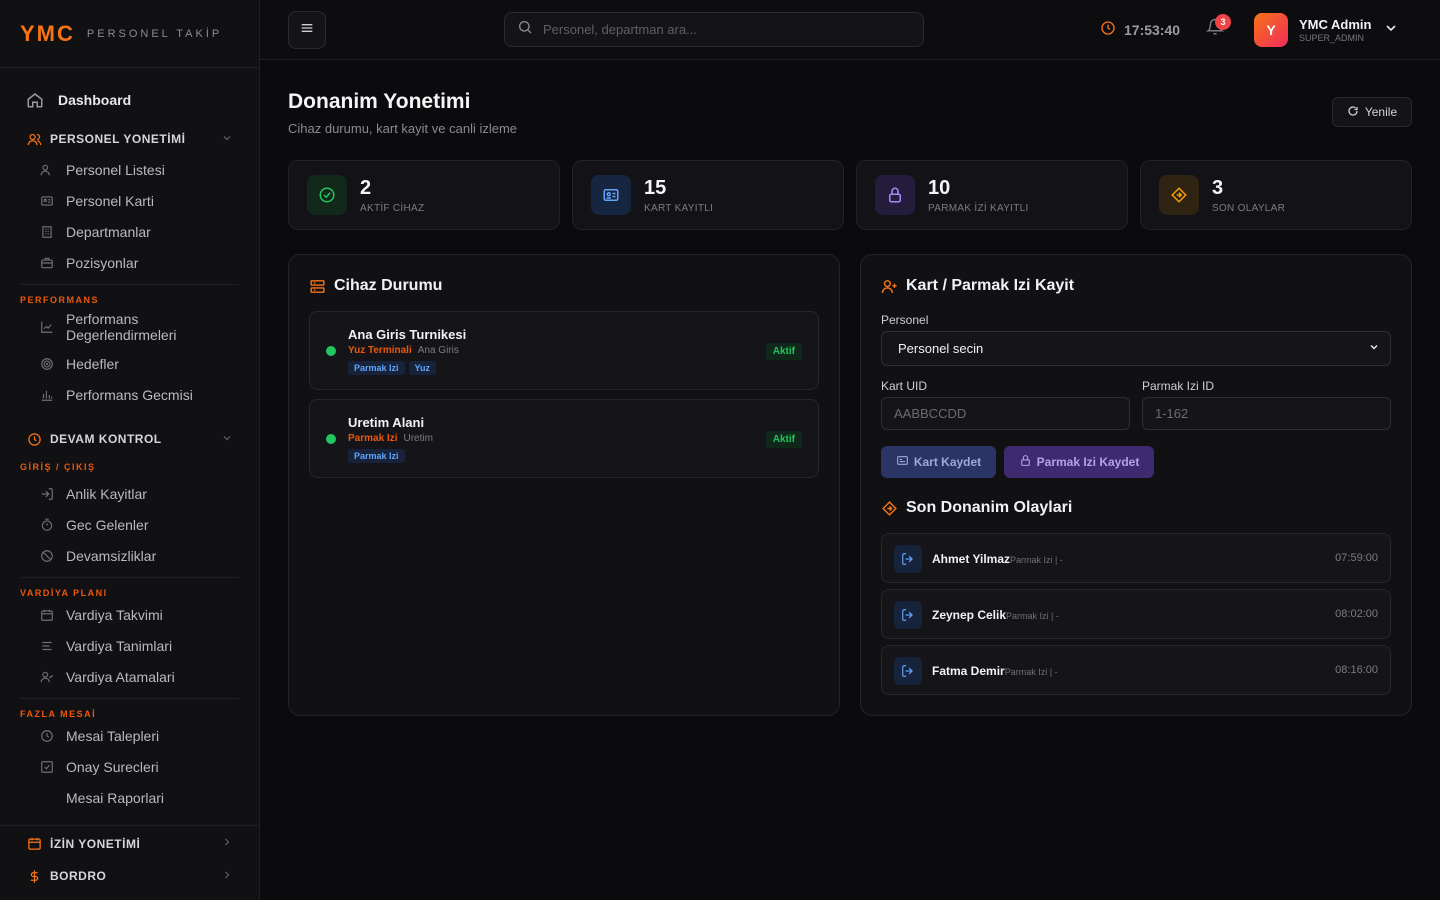 The image size is (1440, 900). I want to click on event-name: Zeynep CelikParmak Izi | -, so click(995, 615).